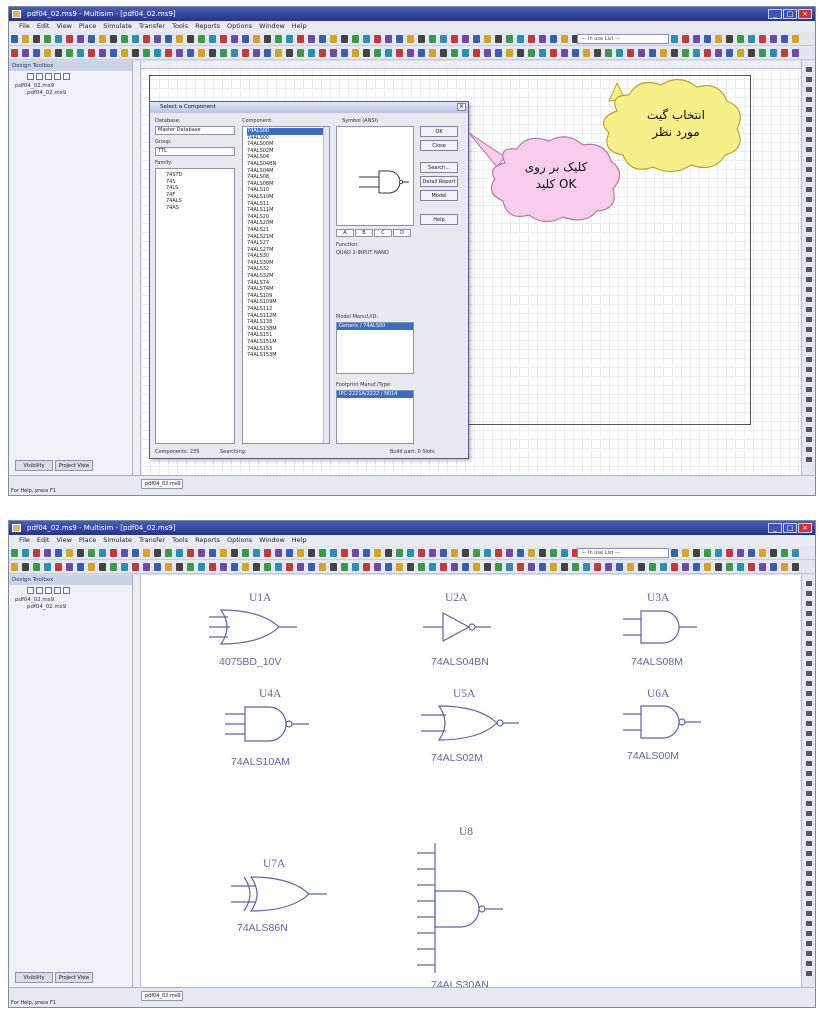  What do you see at coordinates (195, 306) in the screenshot?
I see `family-list: 74STD 74S 74LS 74F 74ALS 74AS` at bounding box center [195, 306].